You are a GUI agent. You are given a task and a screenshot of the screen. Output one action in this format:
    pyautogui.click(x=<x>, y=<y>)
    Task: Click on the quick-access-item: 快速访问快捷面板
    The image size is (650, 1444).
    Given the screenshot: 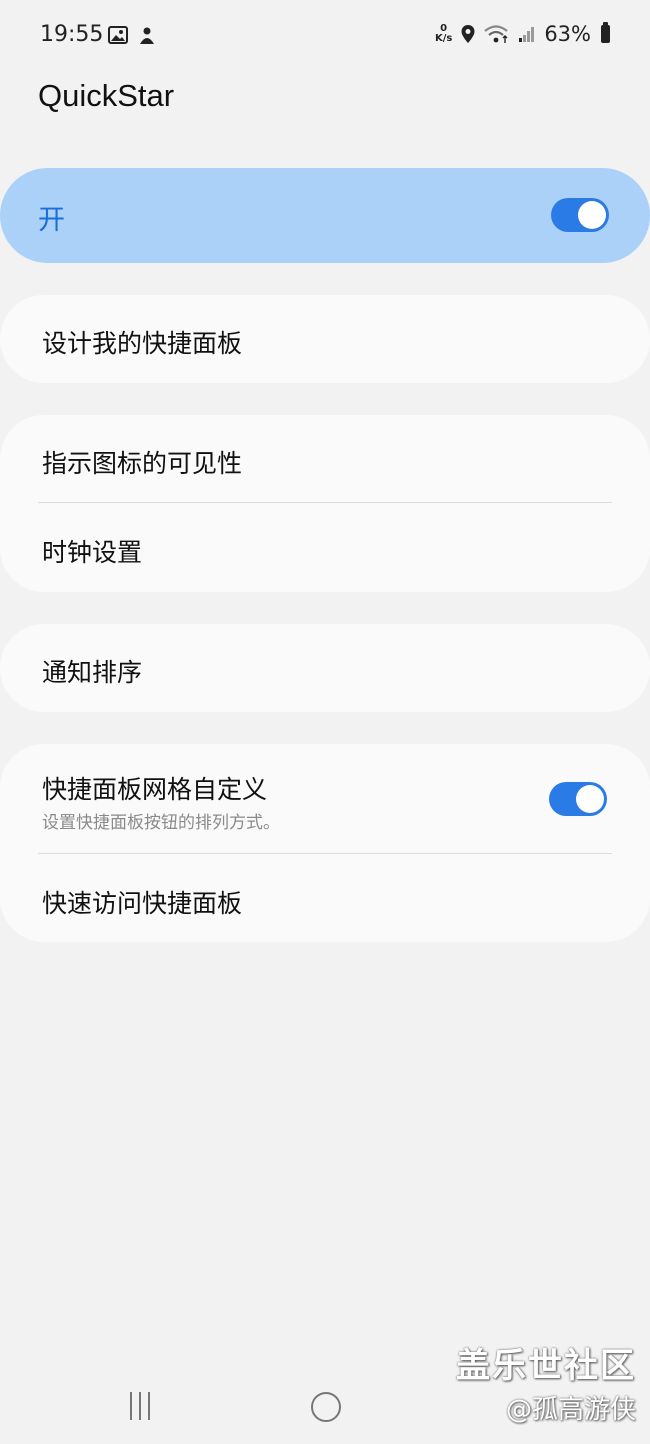 What is the action you would take?
    pyautogui.click(x=142, y=902)
    